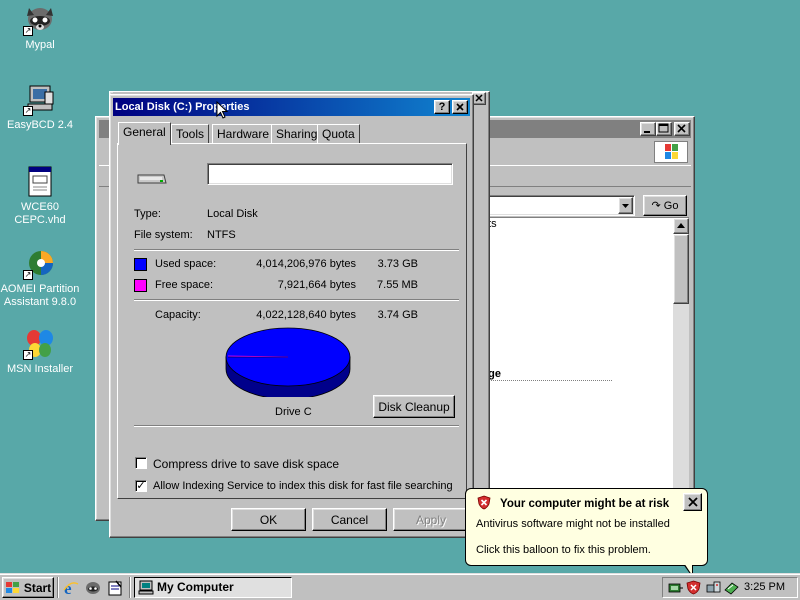 This screenshot has width=800, height=600. Describe the element at coordinates (397, 315) in the screenshot. I see `capacity-size: 3.74 GB` at that location.